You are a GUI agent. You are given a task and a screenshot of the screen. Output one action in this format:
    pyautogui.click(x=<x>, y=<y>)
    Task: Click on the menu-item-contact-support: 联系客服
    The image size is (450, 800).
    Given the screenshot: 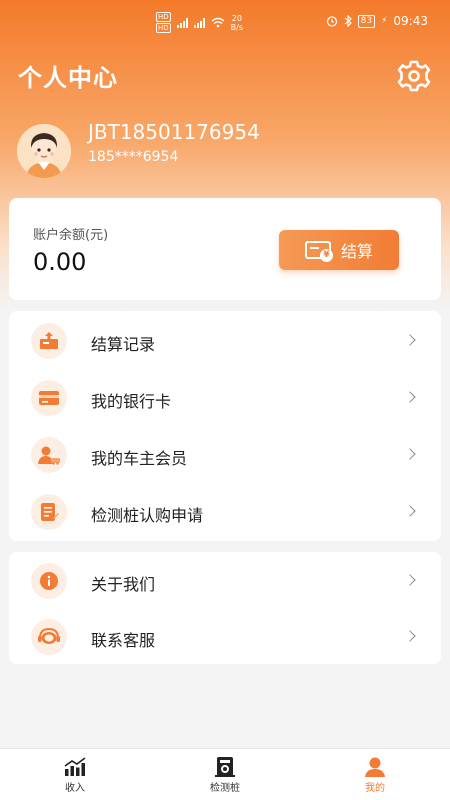 What is the action you would take?
    pyautogui.click(x=225, y=636)
    